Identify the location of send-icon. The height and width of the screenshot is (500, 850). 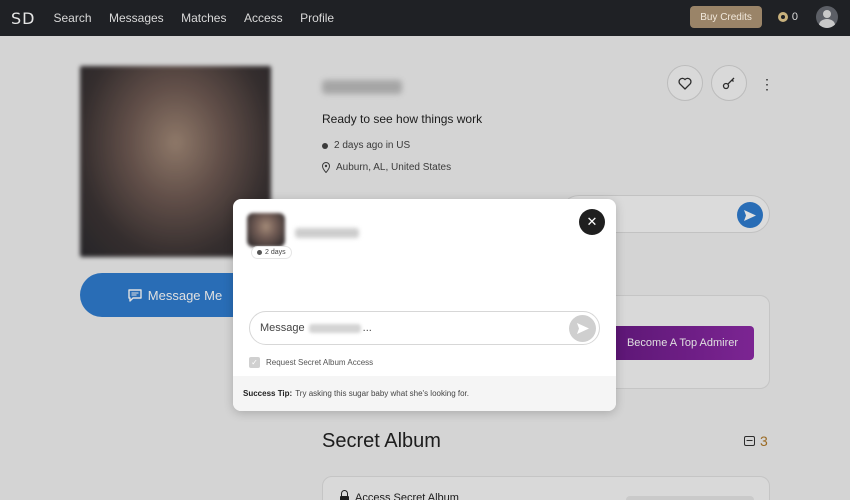
(582, 328).